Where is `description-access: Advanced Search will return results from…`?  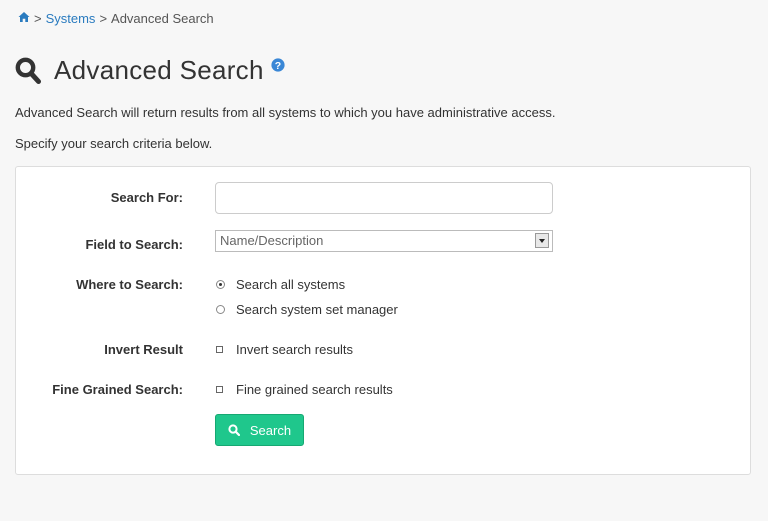 description-access: Advanced Search will return results from… is located at coordinates (285, 112).